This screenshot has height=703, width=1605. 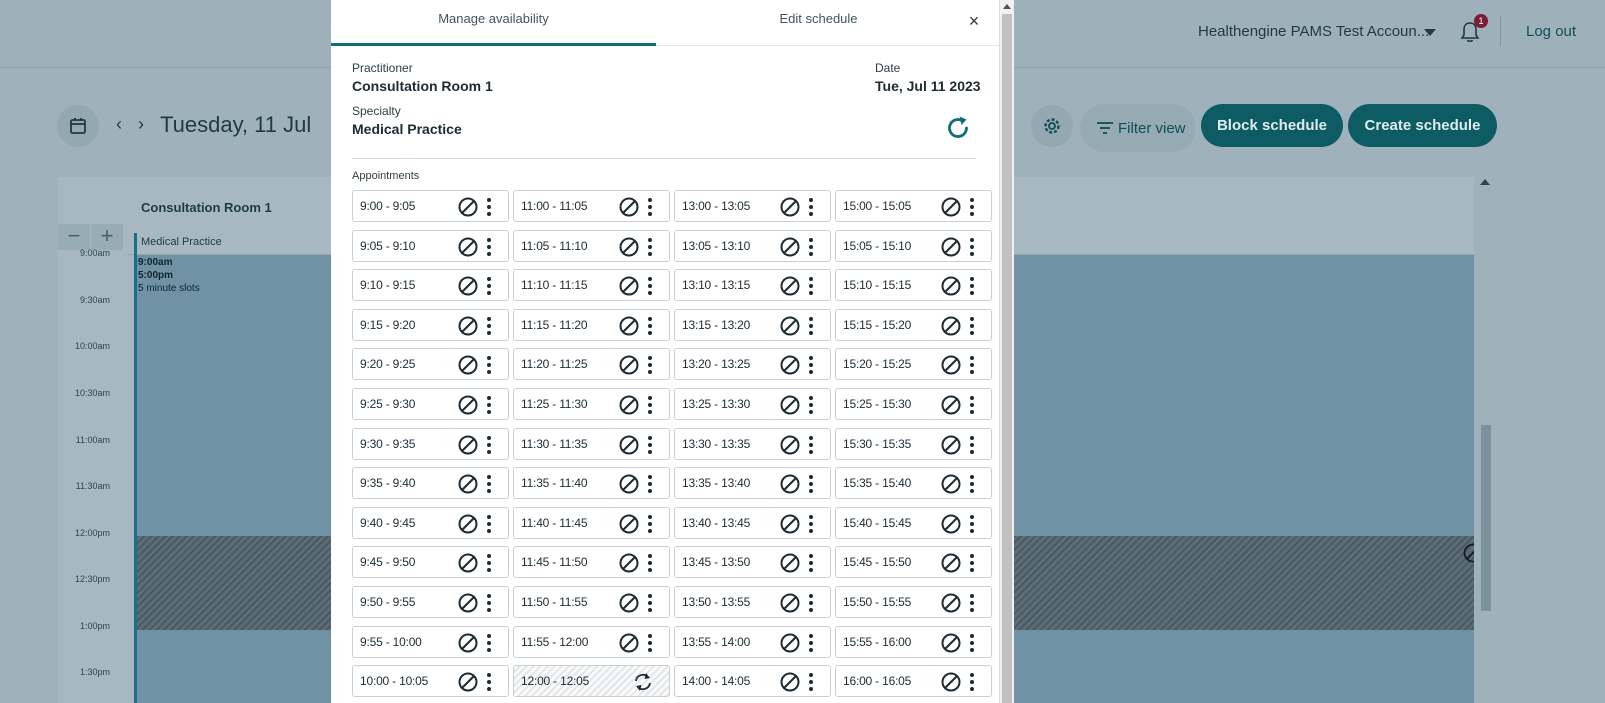 What do you see at coordinates (913, 483) in the screenshot?
I see `appointment-slot: 15:35 - 15:40` at bounding box center [913, 483].